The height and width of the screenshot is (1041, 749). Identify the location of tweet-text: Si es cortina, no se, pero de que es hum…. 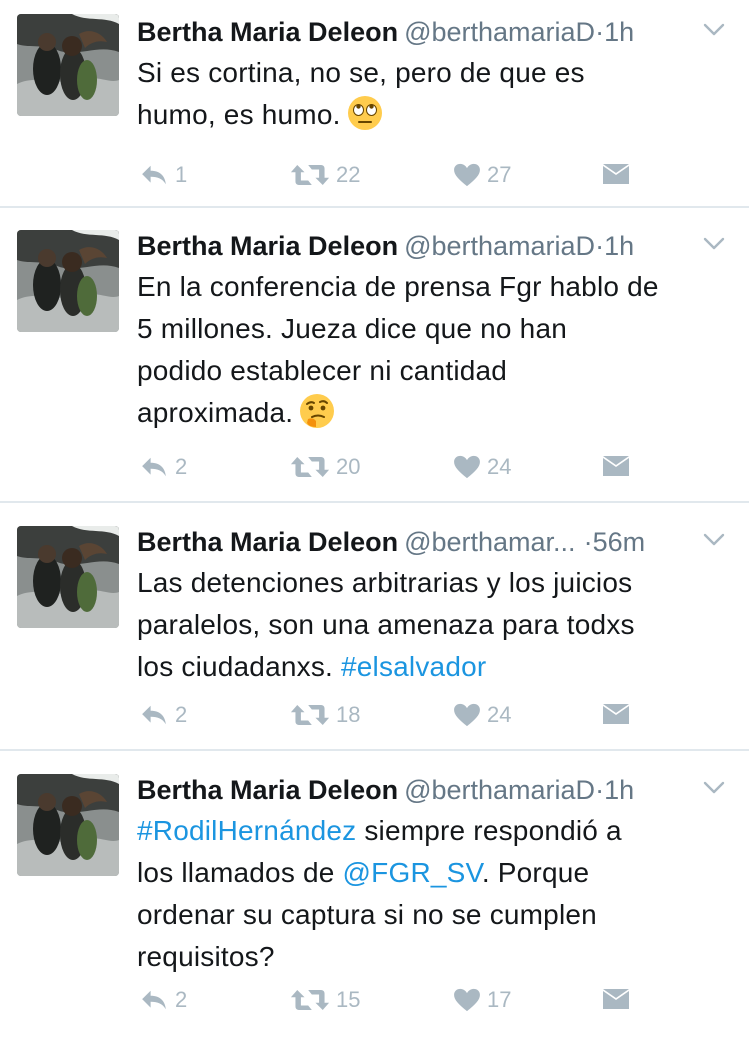
(432, 94).